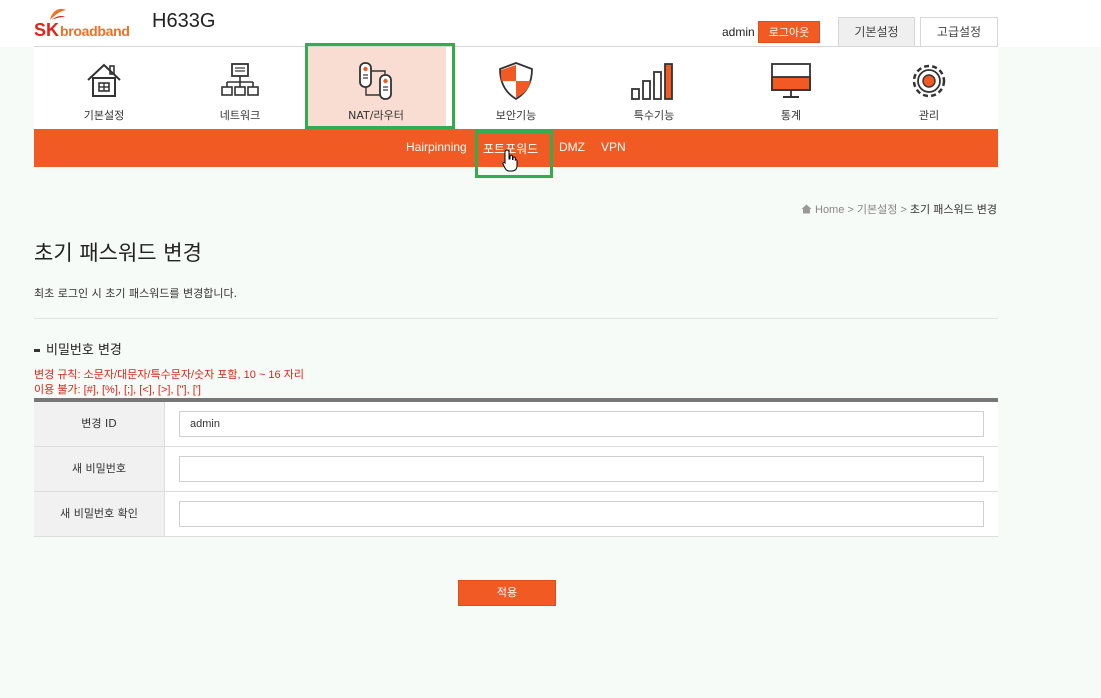  Describe the element at coordinates (806, 209) in the screenshot. I see `home-icon` at that location.